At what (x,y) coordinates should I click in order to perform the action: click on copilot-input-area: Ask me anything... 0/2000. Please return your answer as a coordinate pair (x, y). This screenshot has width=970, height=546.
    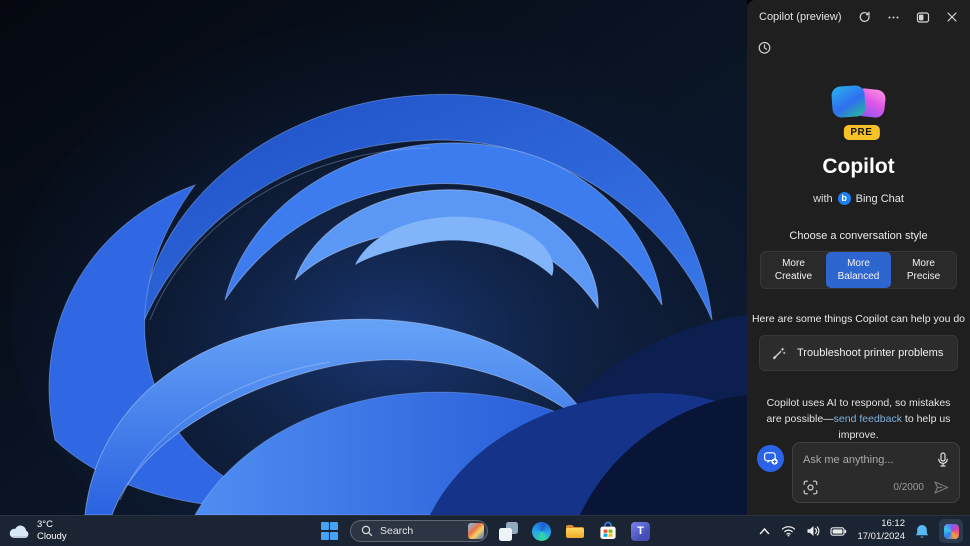
    Looking at the image, I should click on (858, 478).